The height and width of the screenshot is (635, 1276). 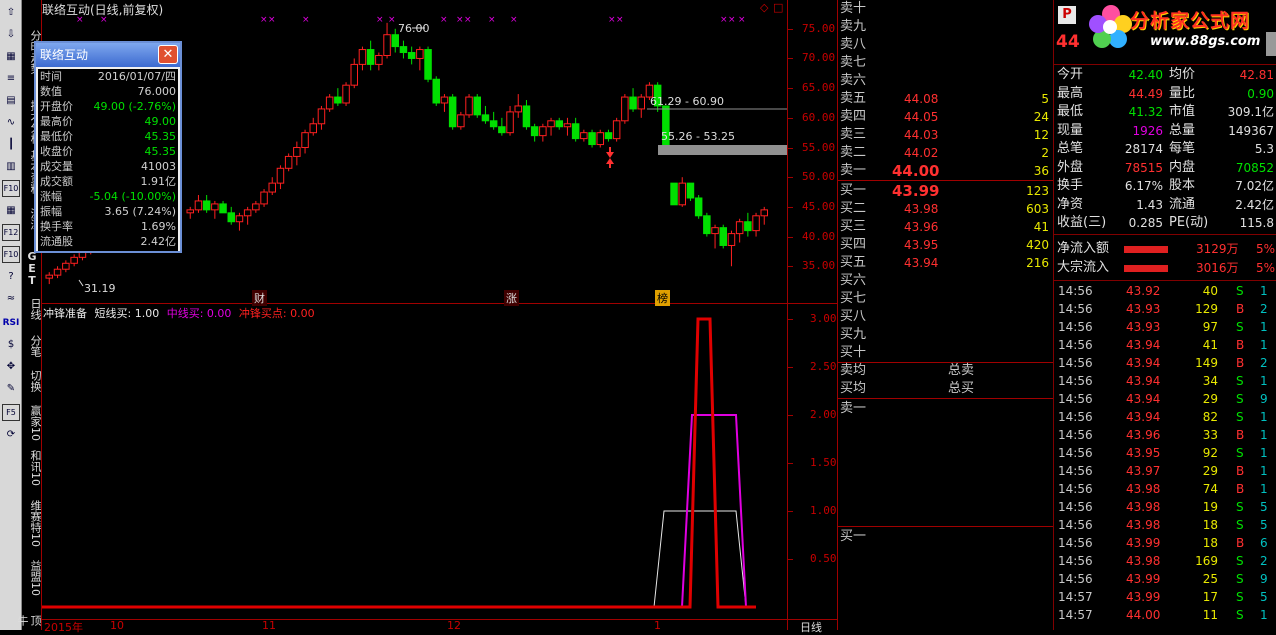 What do you see at coordinates (946, 63) in the screenshot?
I see `sell-row: 卖七` at bounding box center [946, 63].